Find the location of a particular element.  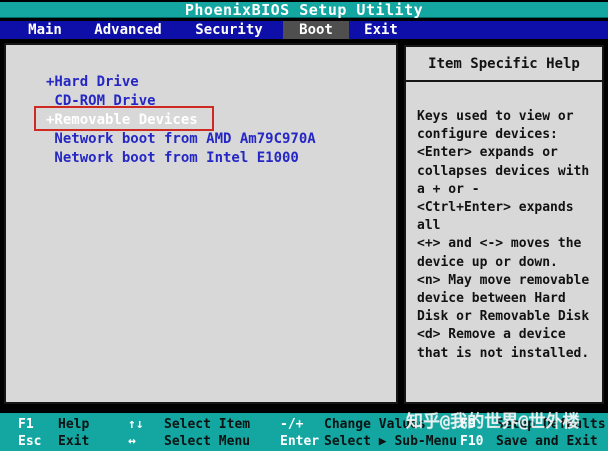

key-f10: F10 is located at coordinates (472, 441).